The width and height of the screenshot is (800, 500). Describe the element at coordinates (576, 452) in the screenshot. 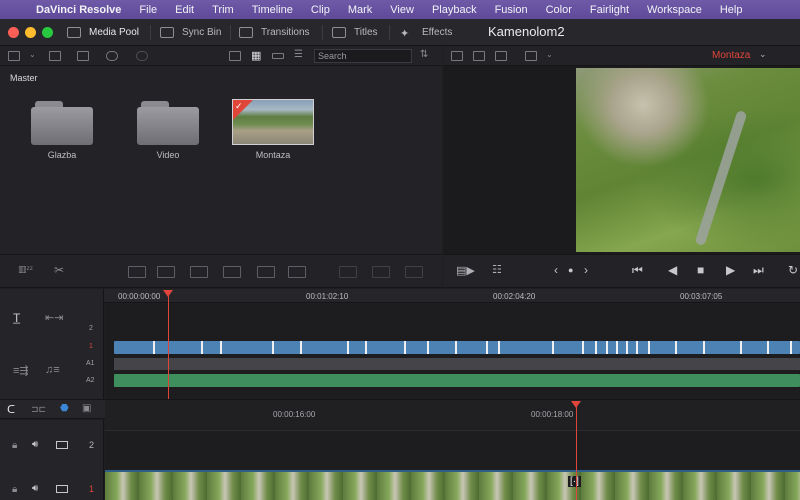

I see `lower-playhead` at that location.